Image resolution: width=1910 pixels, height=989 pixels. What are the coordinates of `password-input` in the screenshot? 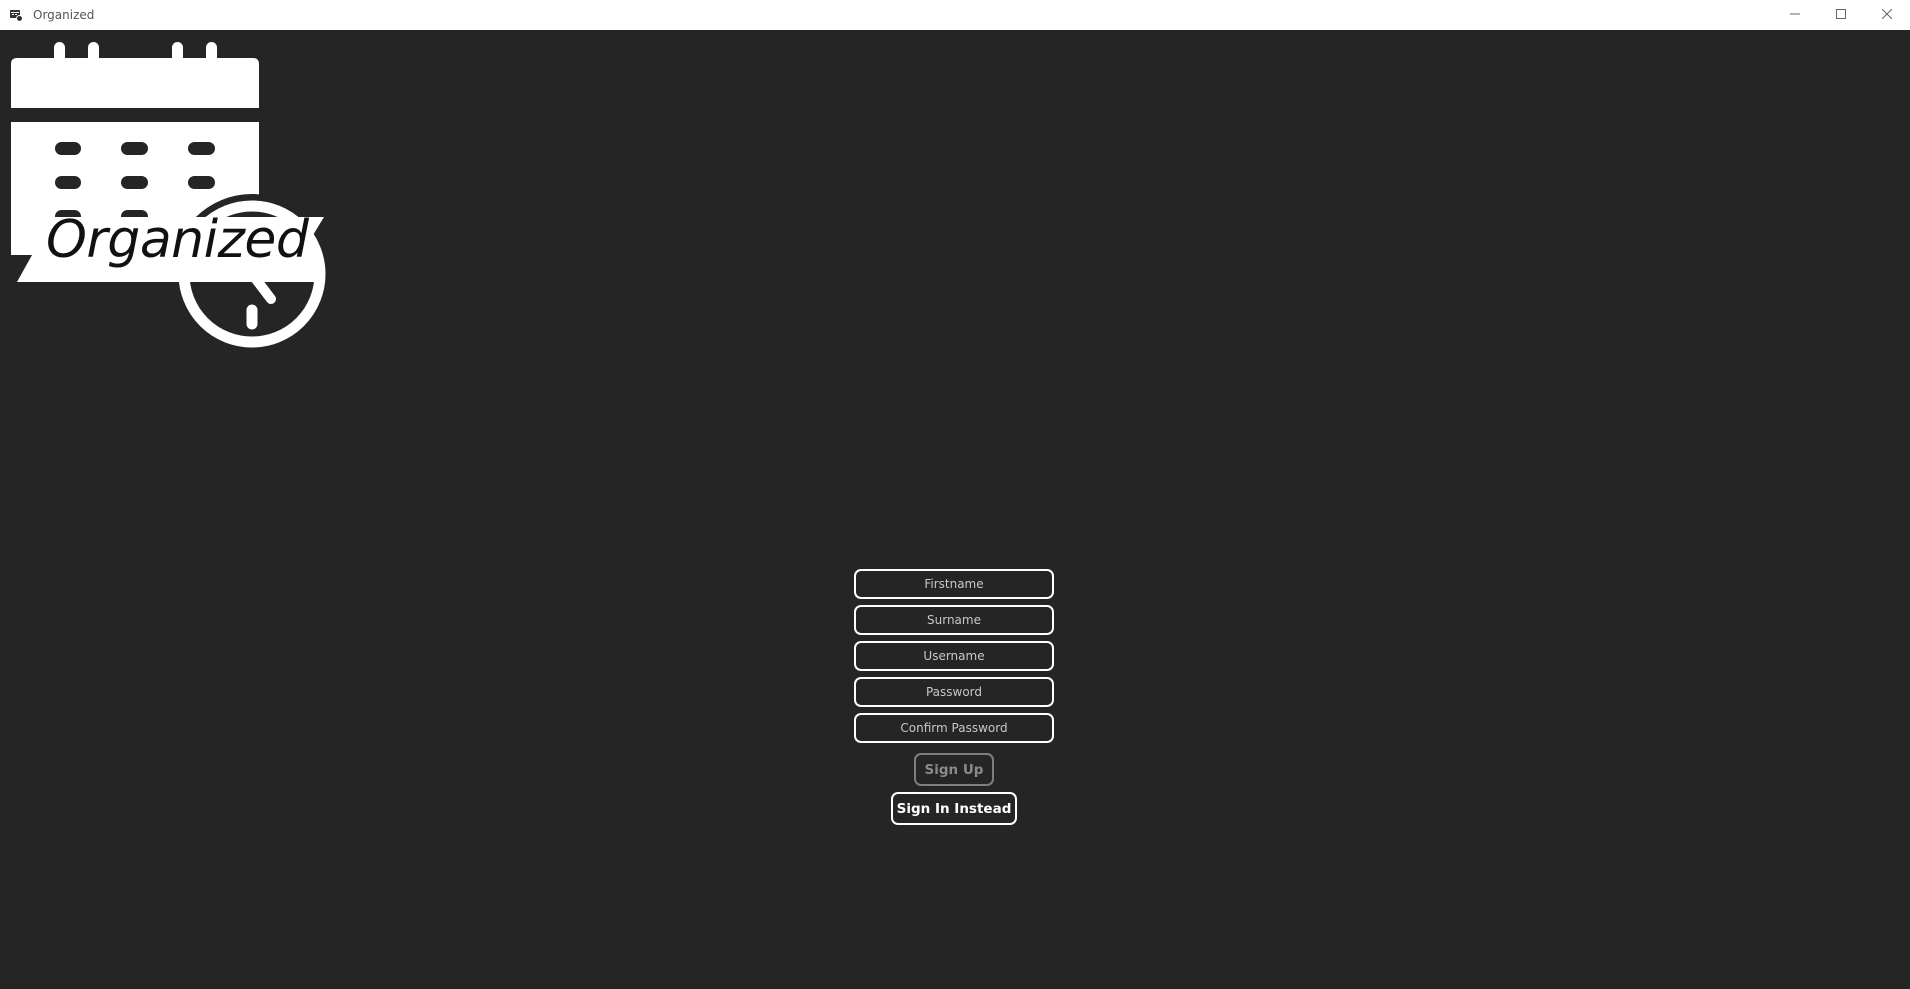 It's located at (954, 692).